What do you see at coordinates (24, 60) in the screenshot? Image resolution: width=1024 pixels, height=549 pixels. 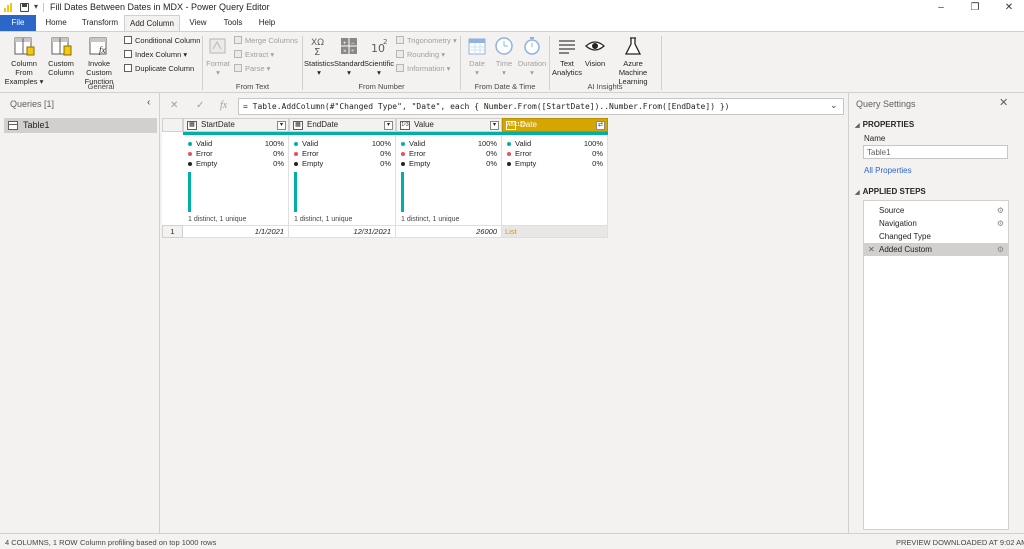 I see `column-from-examples-button: Column From Examples ▾` at bounding box center [24, 60].